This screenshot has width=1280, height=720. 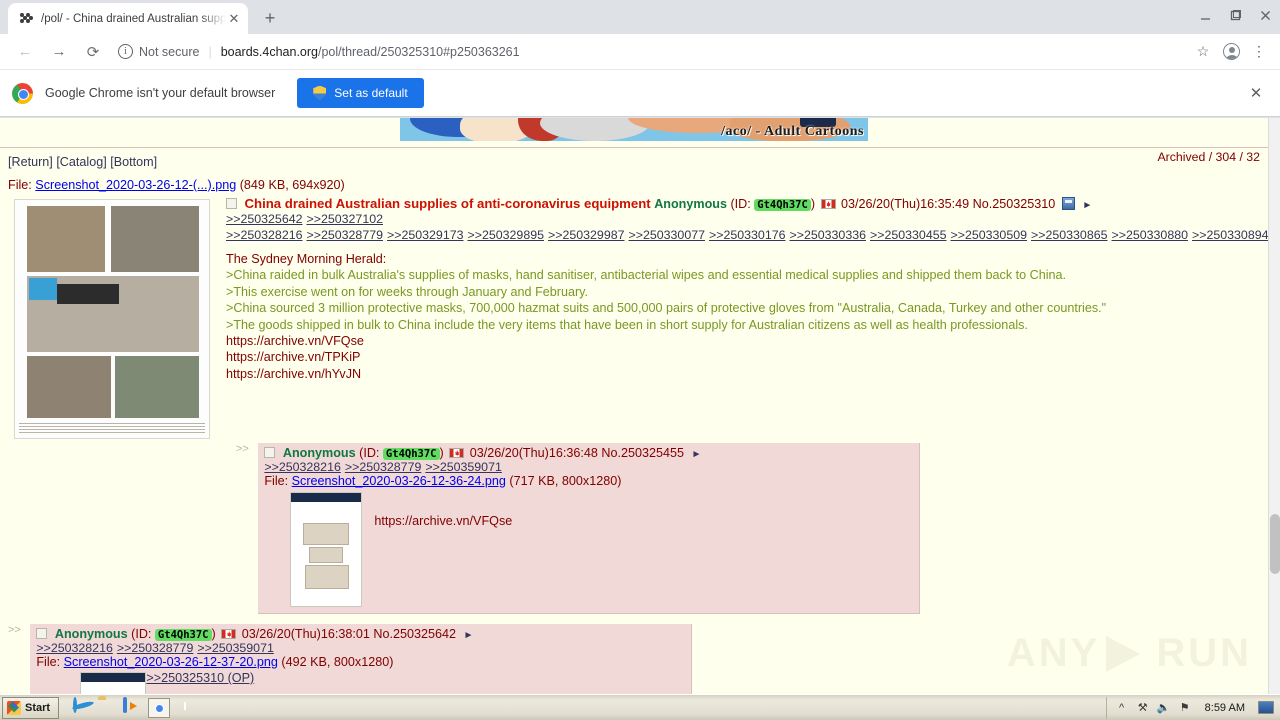 I want to click on file-explorer-icon, so click(x=107, y=708).